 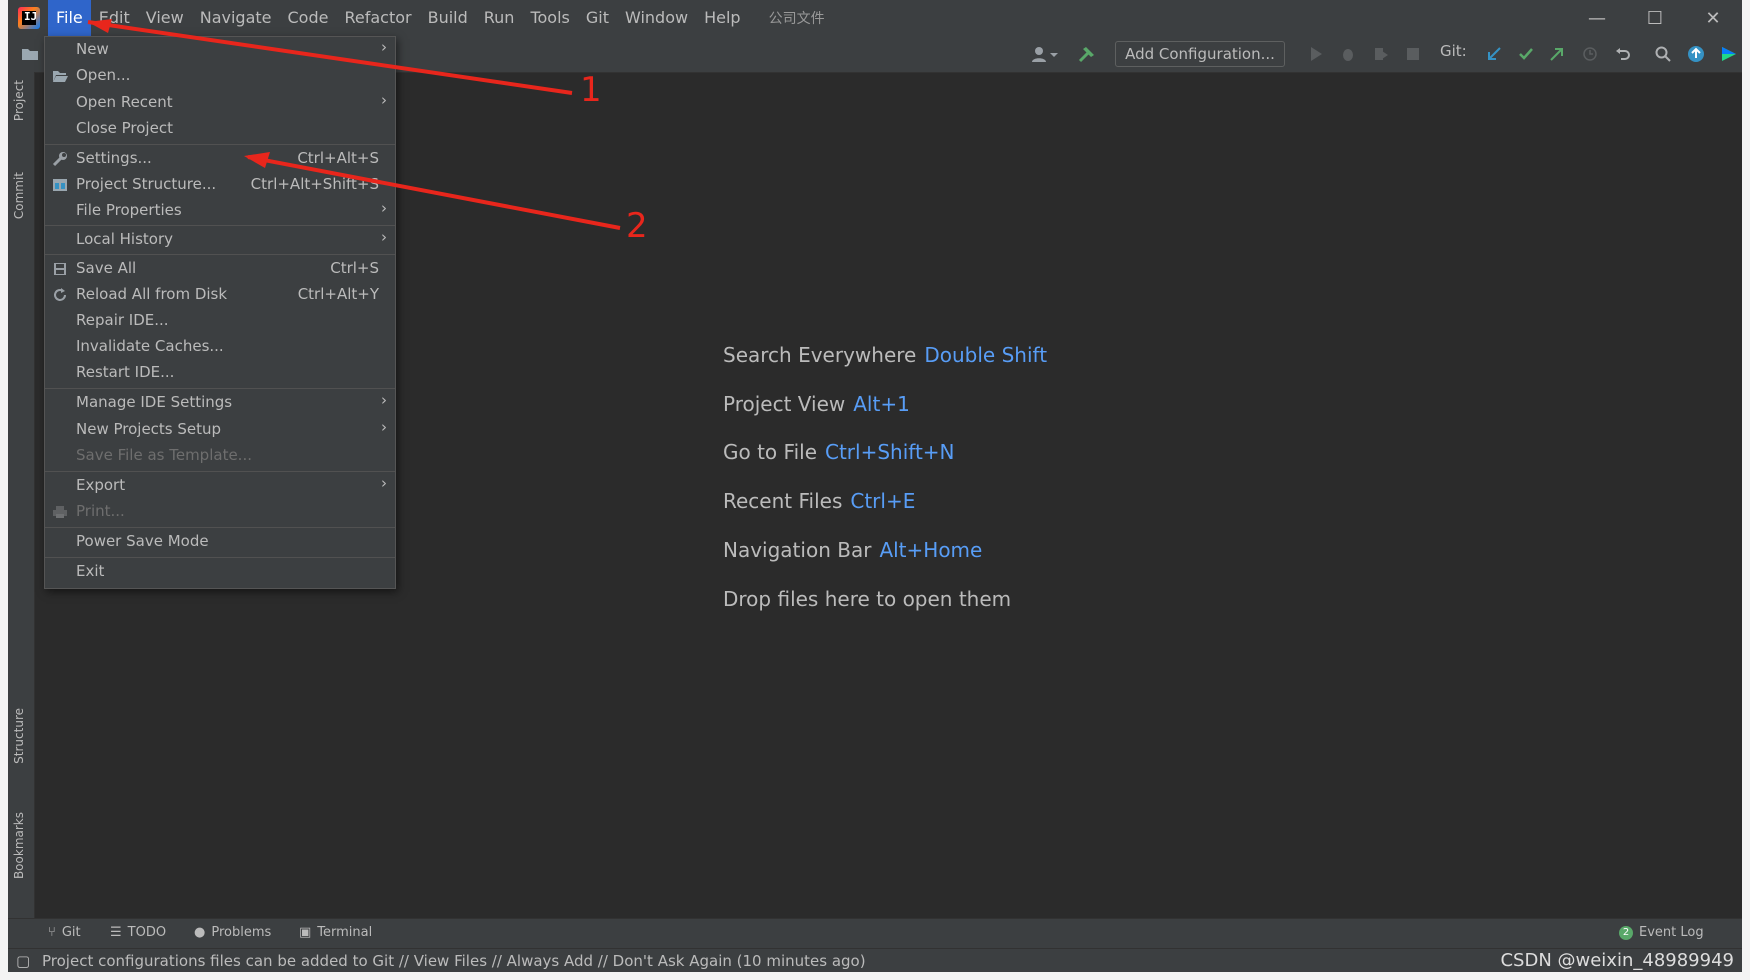 I want to click on project-folder-icon, so click(x=30, y=54).